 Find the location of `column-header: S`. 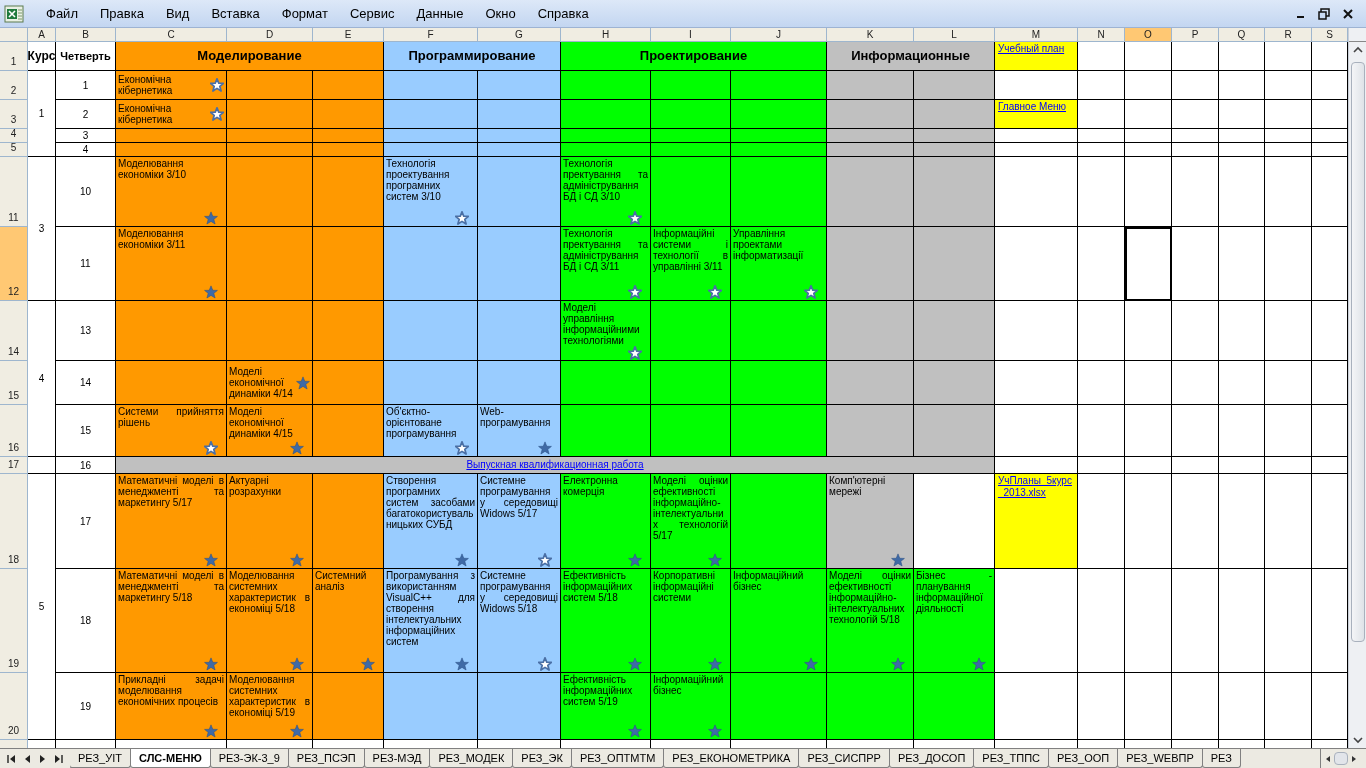

column-header: S is located at coordinates (1330, 35).